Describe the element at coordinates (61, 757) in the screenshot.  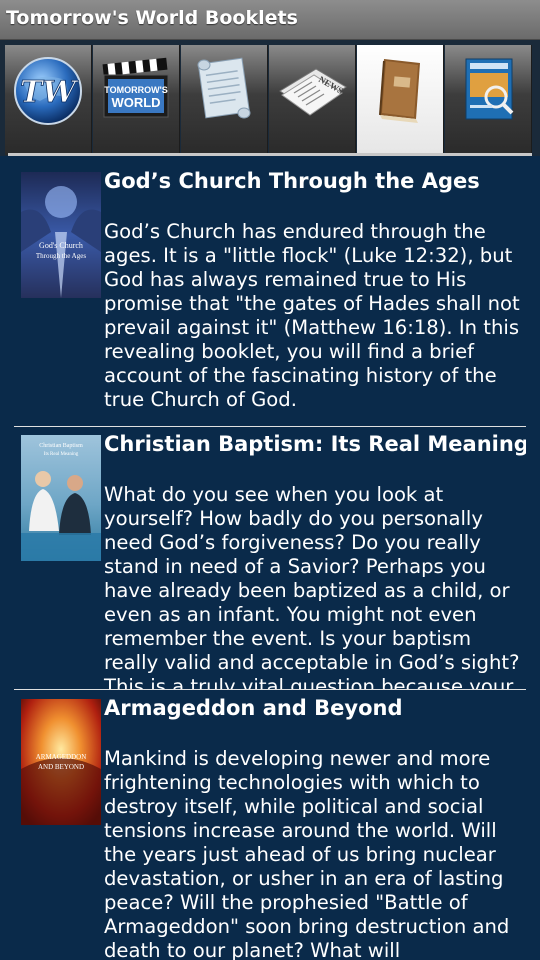
I see `cover-title-line-1: ARMAGEDDON` at that location.